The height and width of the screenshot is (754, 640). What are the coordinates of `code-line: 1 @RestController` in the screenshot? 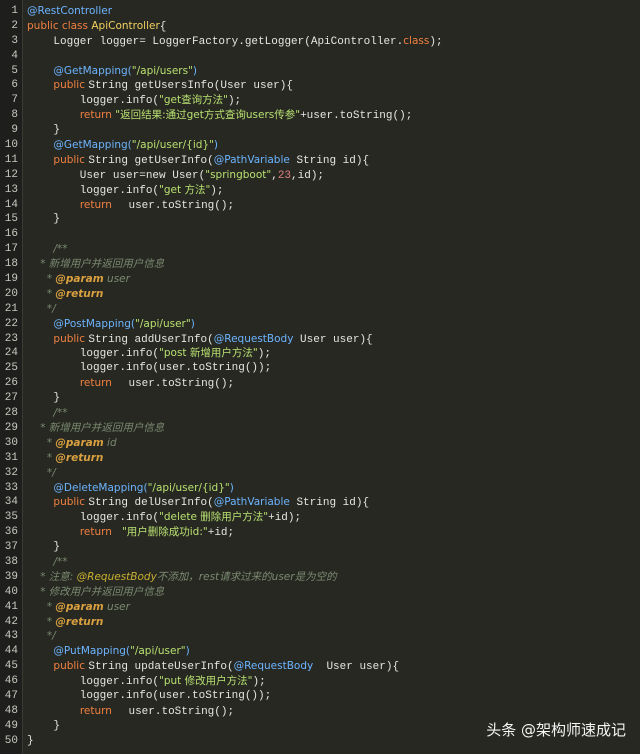 It's located at (320, 11).